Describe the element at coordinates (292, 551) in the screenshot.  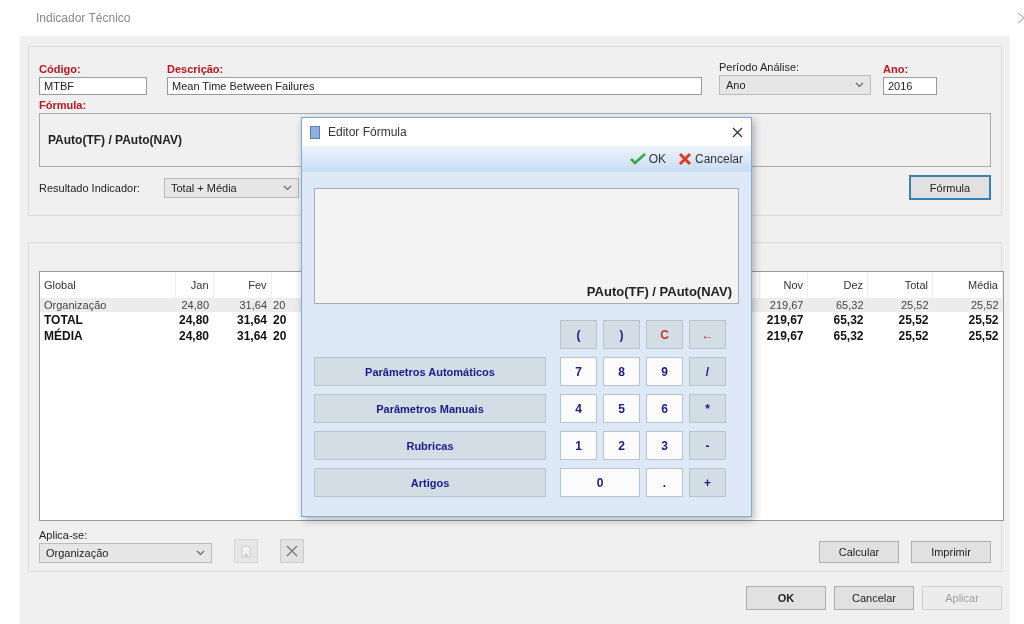
I see `delete-icon` at that location.